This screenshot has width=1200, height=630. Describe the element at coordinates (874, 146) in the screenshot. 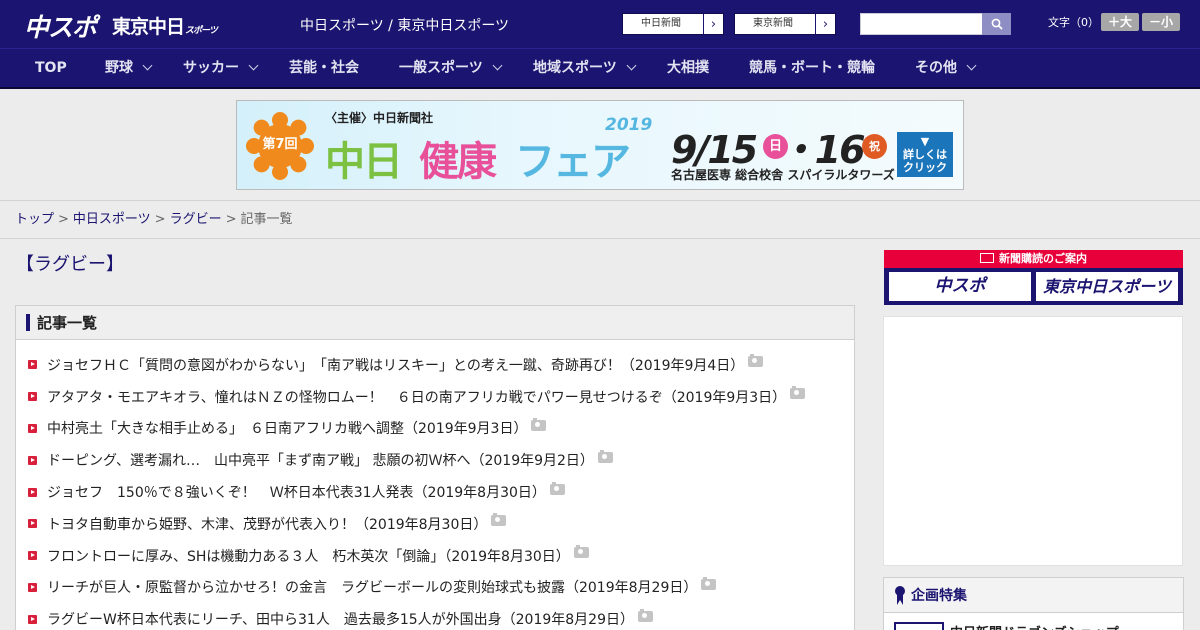

I see `banner-day-holiday: 祝` at that location.